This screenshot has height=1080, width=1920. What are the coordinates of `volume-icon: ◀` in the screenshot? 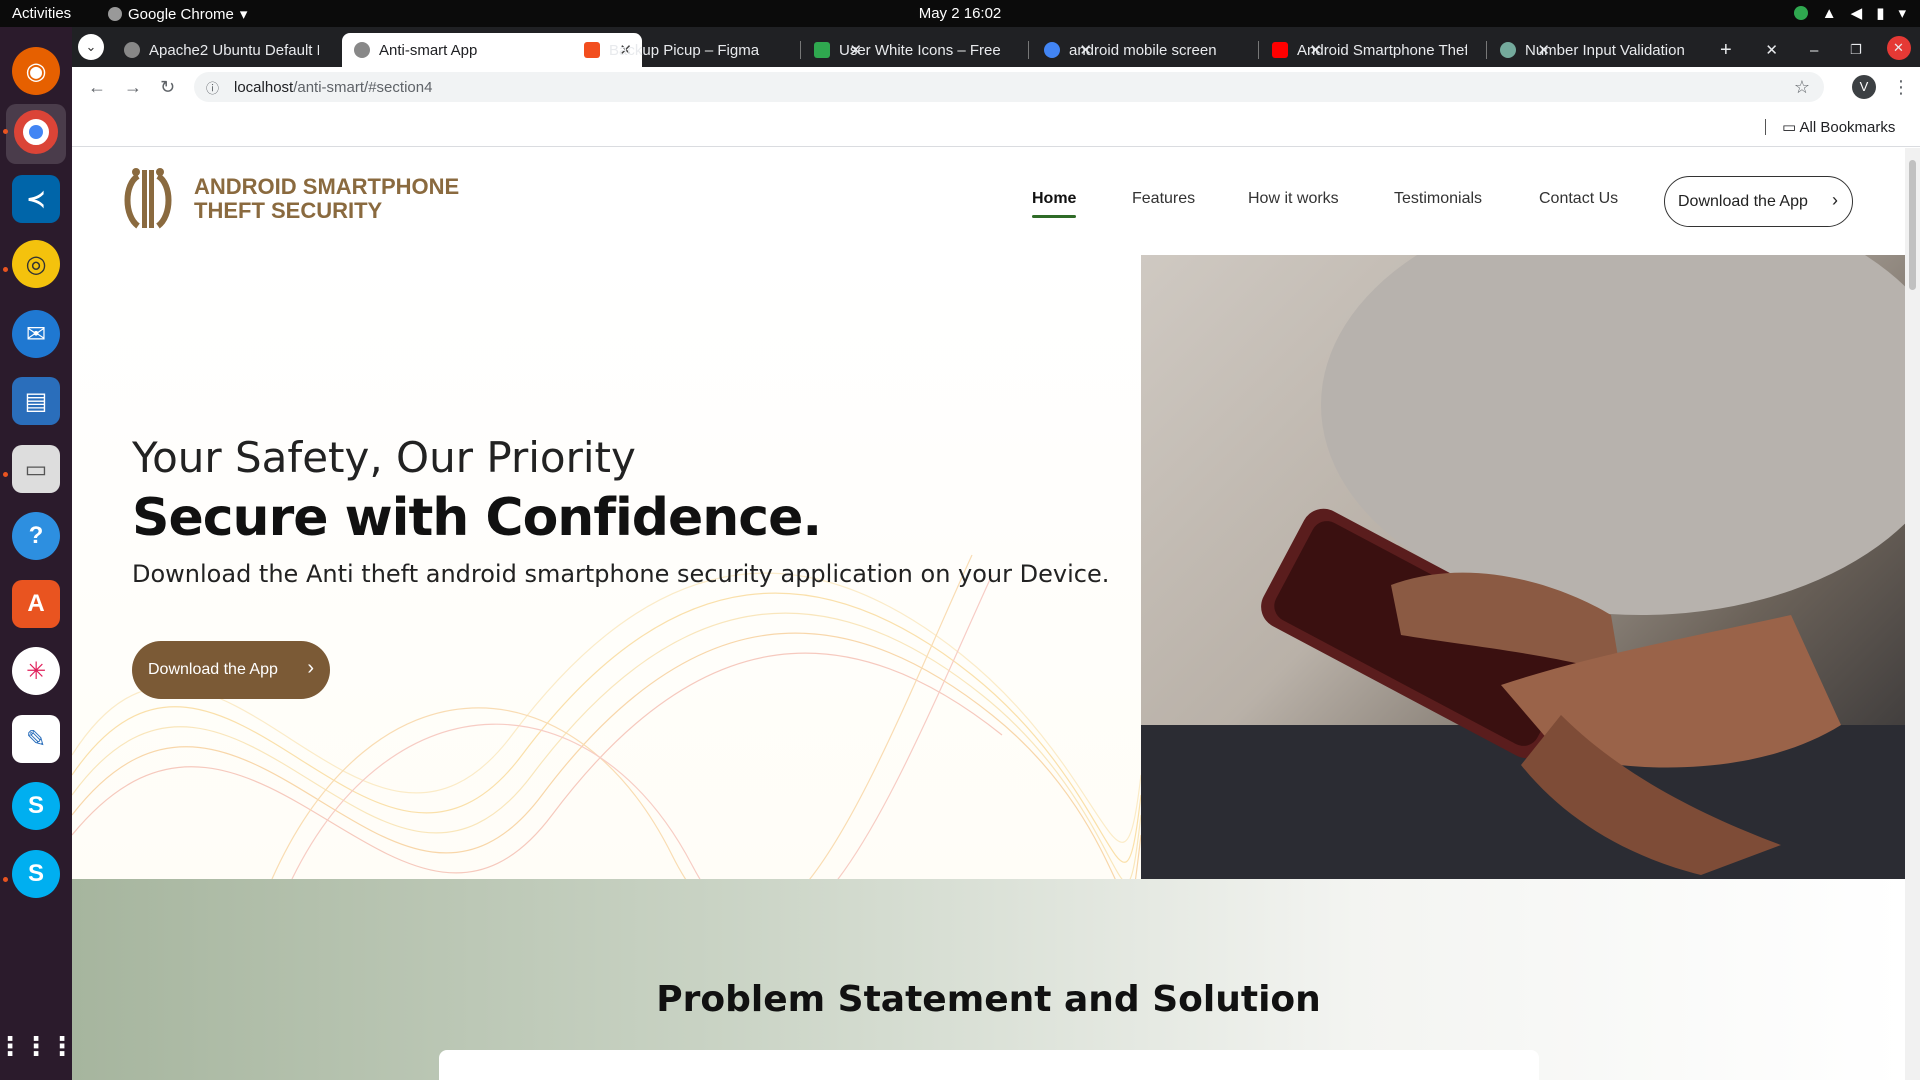 It's located at (1856, 13).